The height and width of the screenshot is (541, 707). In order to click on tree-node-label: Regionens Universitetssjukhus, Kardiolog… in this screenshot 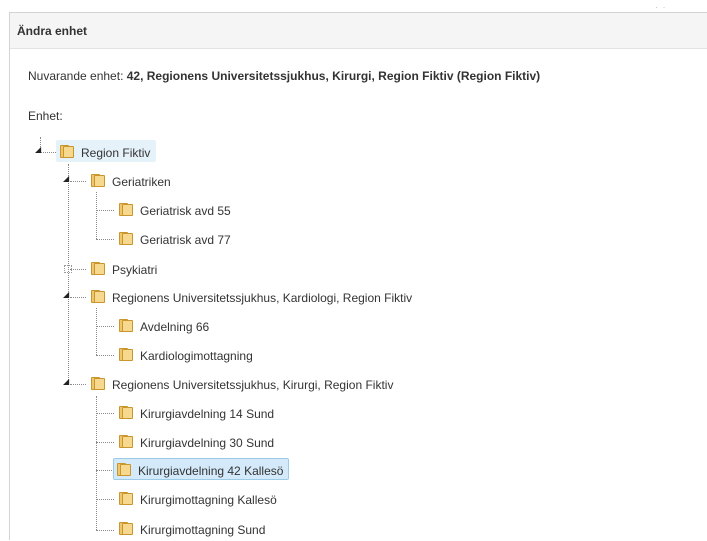, I will do `click(262, 297)`.